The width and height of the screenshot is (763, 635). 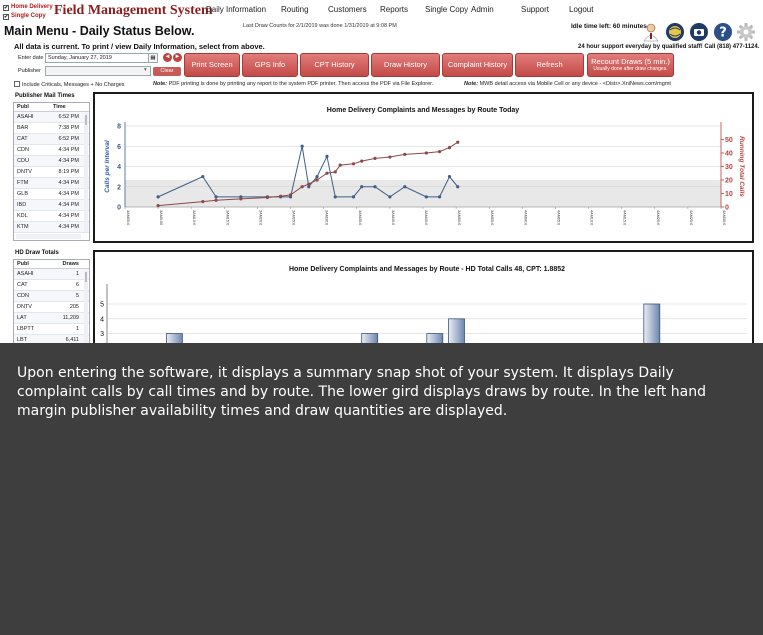 I want to click on table-row: CAT 6:52 PM, so click(x=51, y=139).